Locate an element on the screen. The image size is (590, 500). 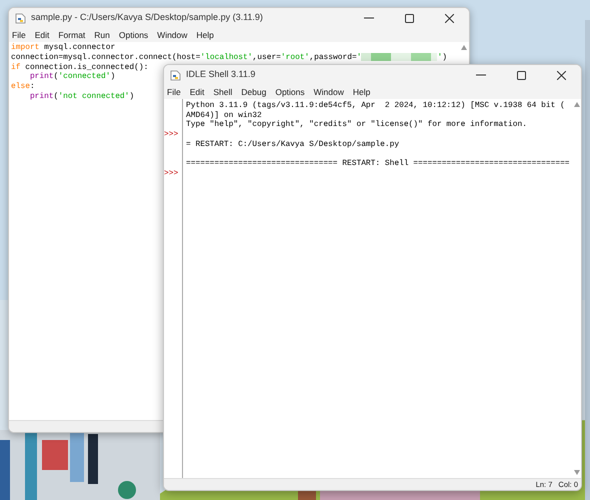
menu-item: Debug is located at coordinates (253, 92).